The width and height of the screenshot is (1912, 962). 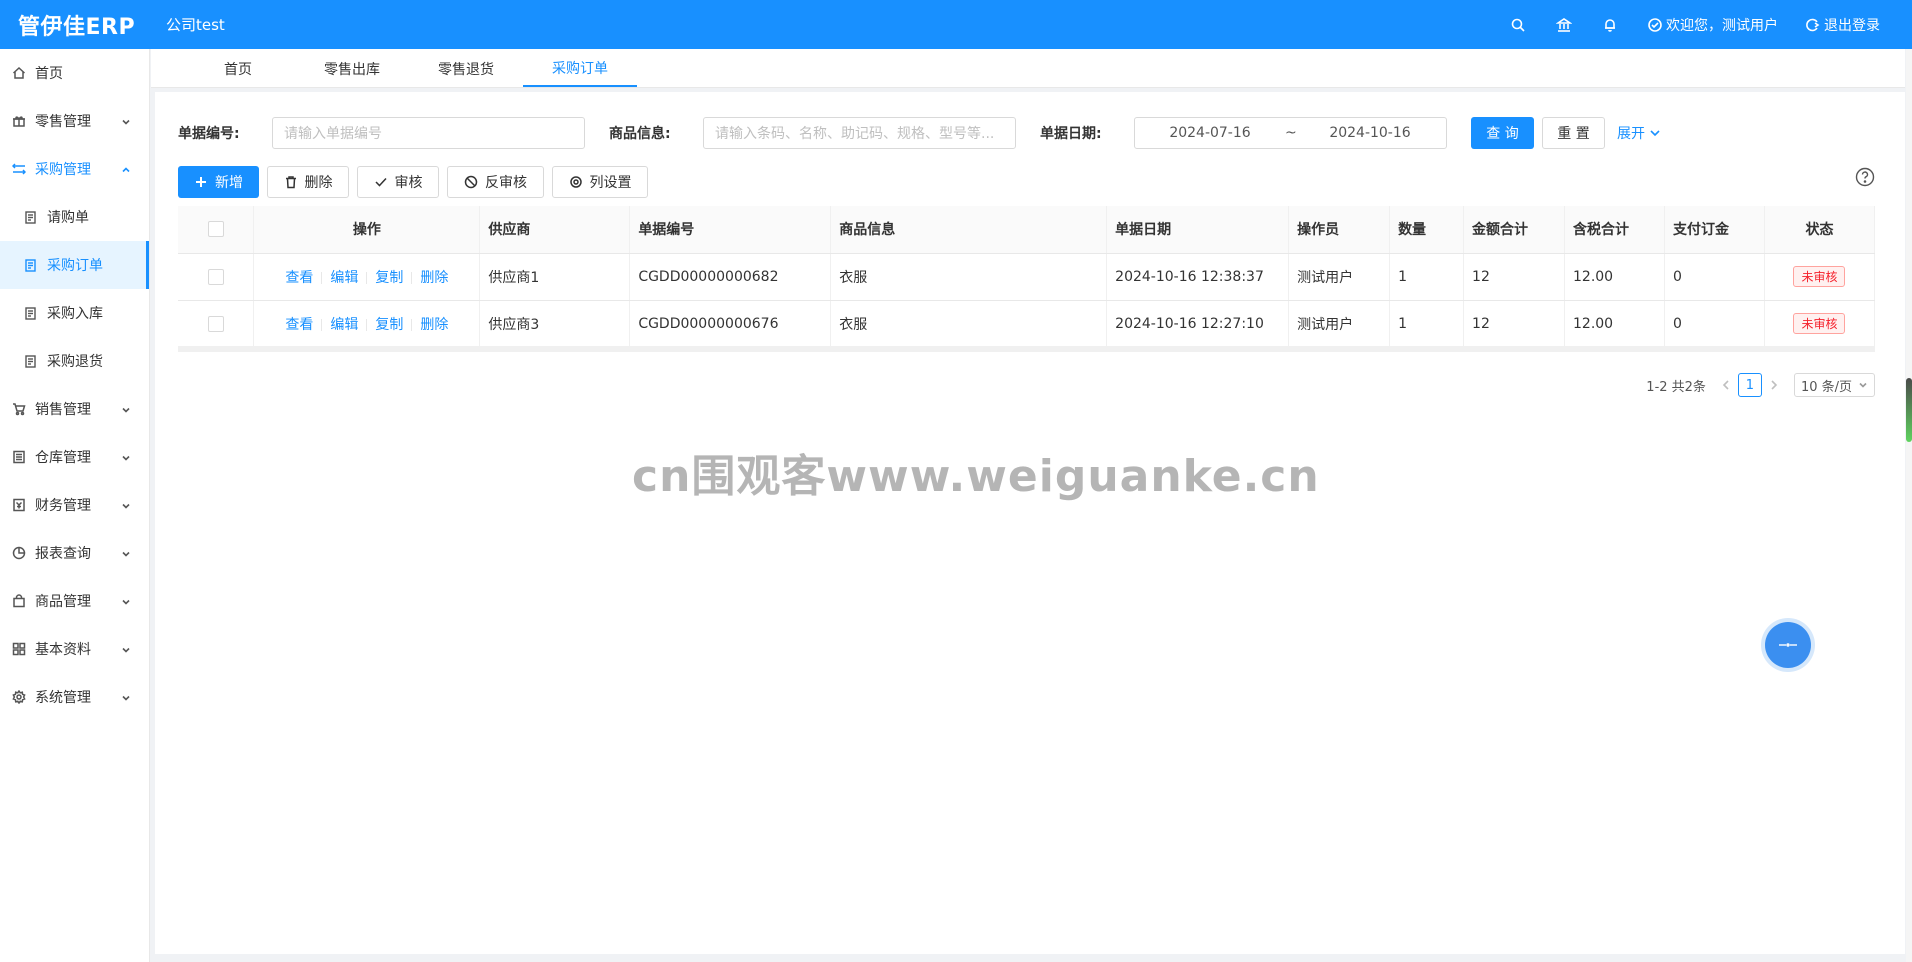 What do you see at coordinates (495, 182) in the screenshot?
I see `unaudit-button: 反审核` at bounding box center [495, 182].